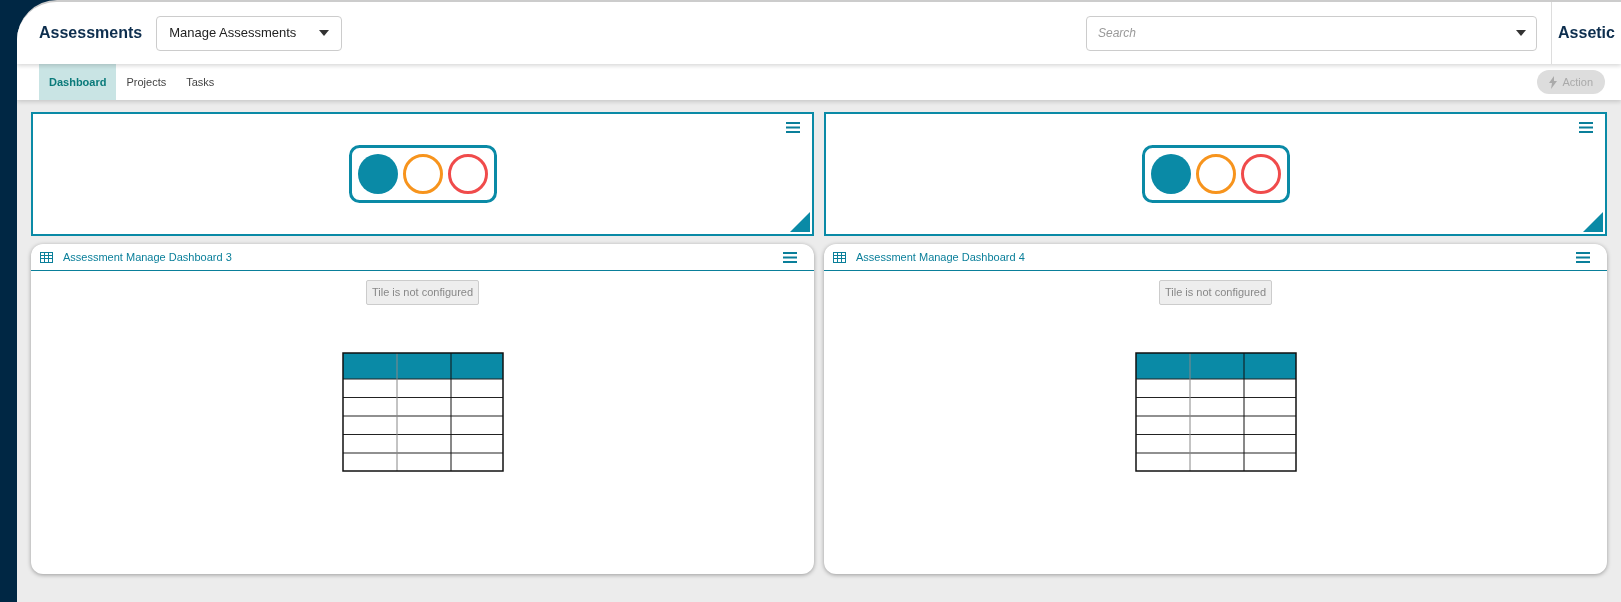 Image resolution: width=1621 pixels, height=602 pixels. I want to click on nav-tab: Dashboard, so click(78, 82).